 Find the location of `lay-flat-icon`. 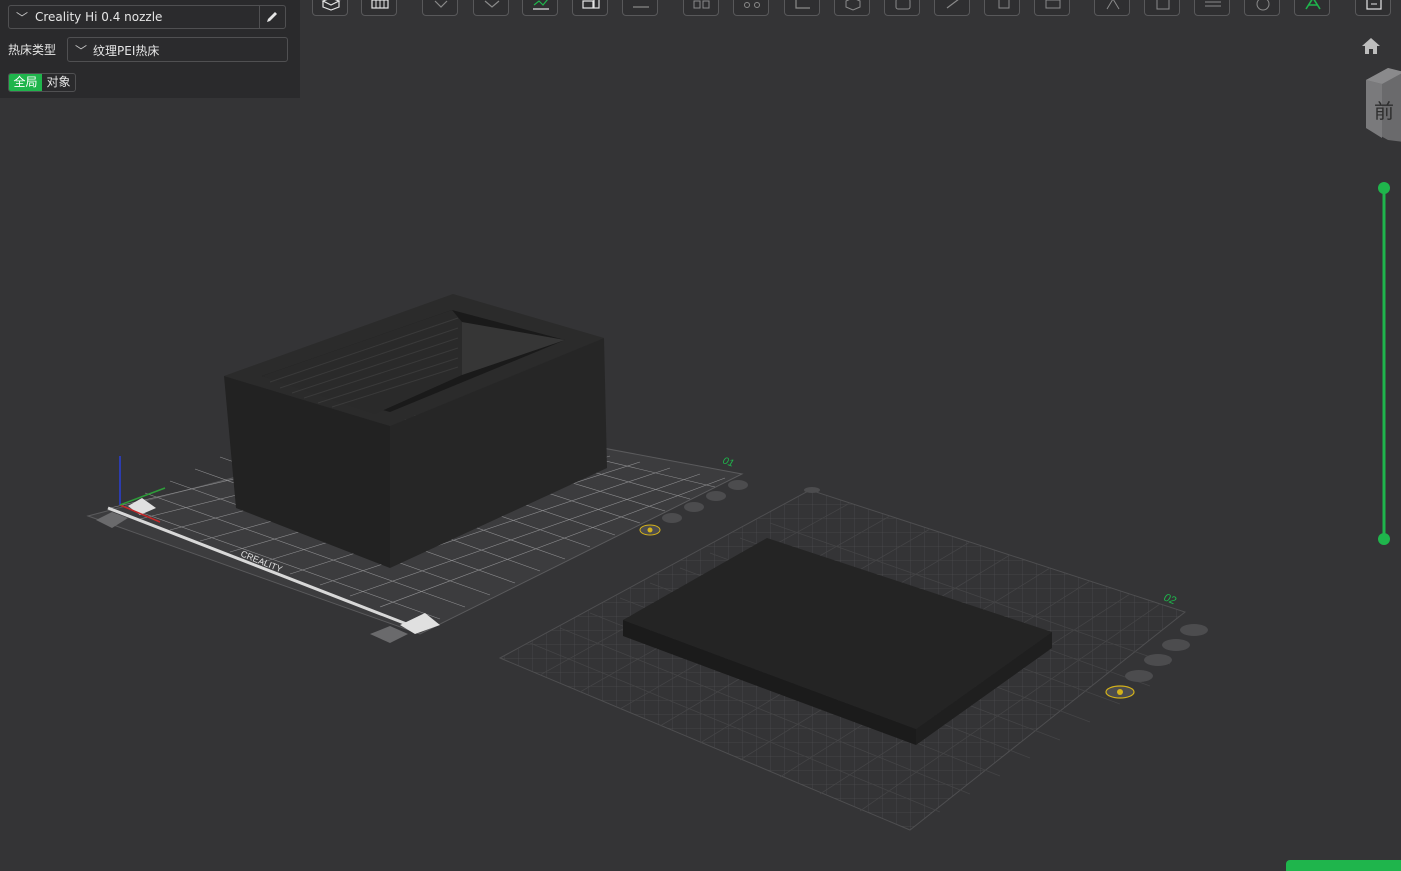

lay-flat-icon is located at coordinates (492, 4).